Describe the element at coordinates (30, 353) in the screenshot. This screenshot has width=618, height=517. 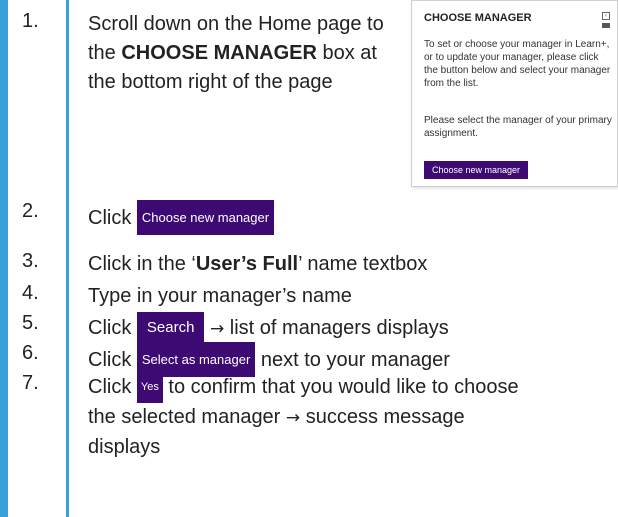
I see `step-number-6: 6.` at that location.